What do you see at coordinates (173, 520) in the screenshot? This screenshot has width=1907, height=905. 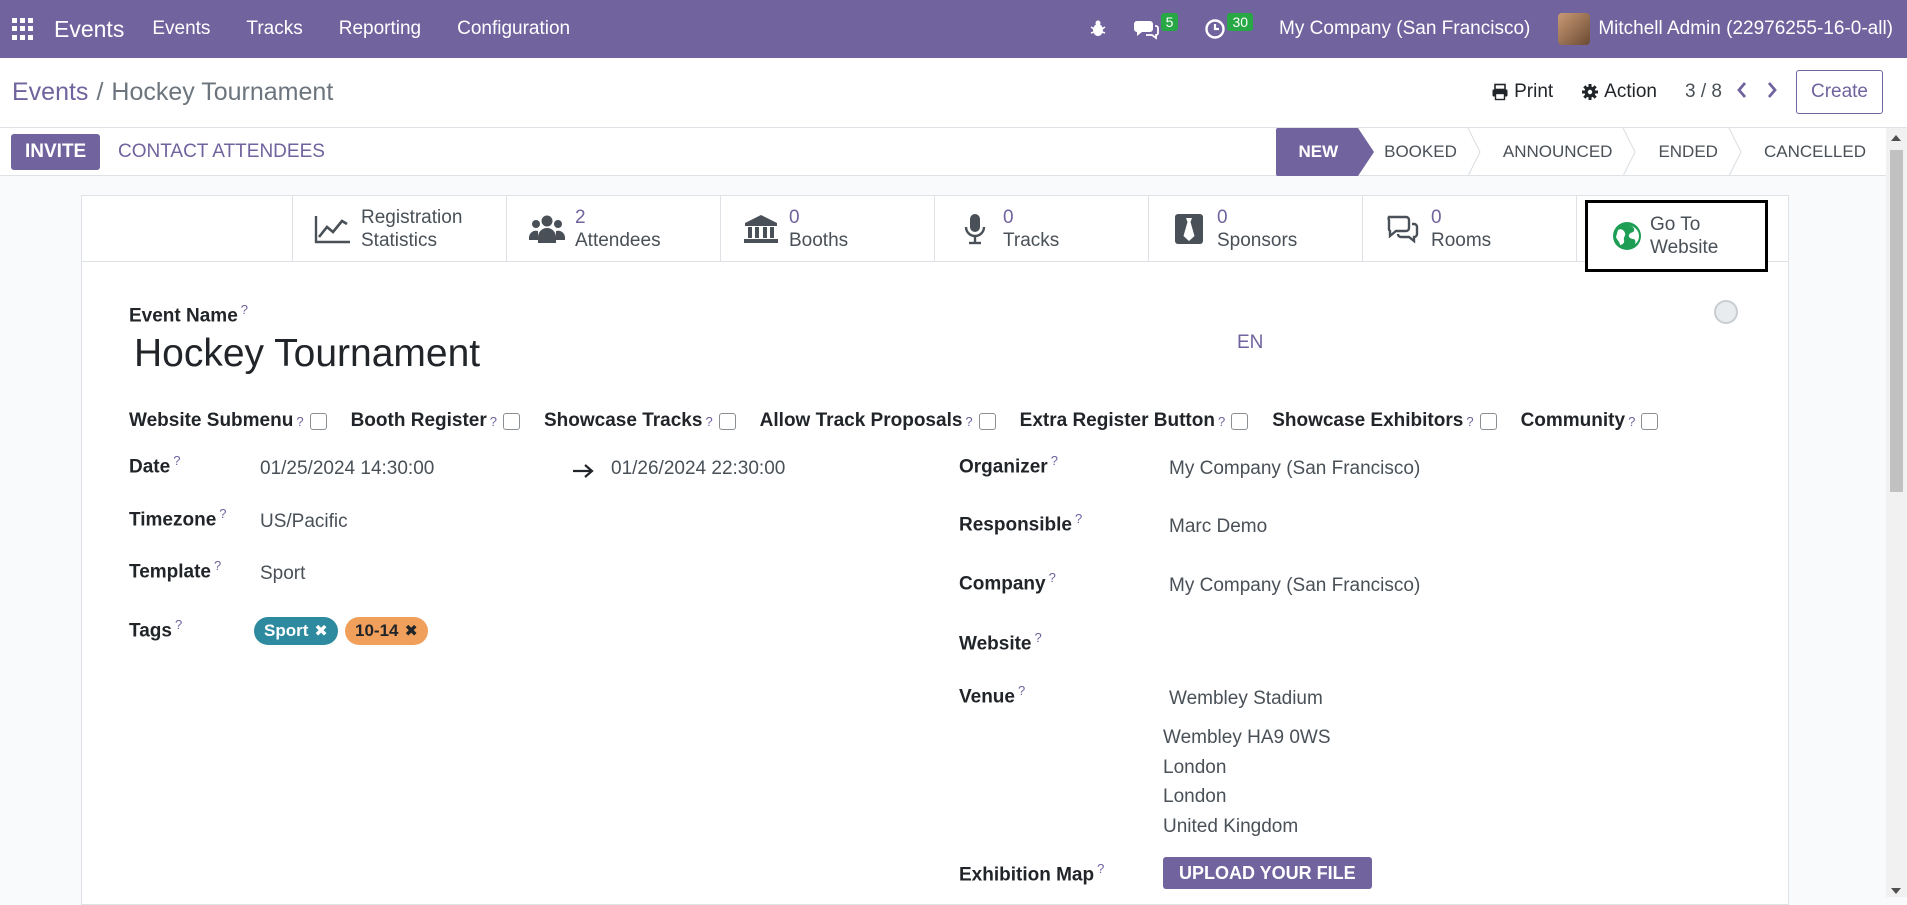 I see `timezone-label-text: Timezone` at bounding box center [173, 520].